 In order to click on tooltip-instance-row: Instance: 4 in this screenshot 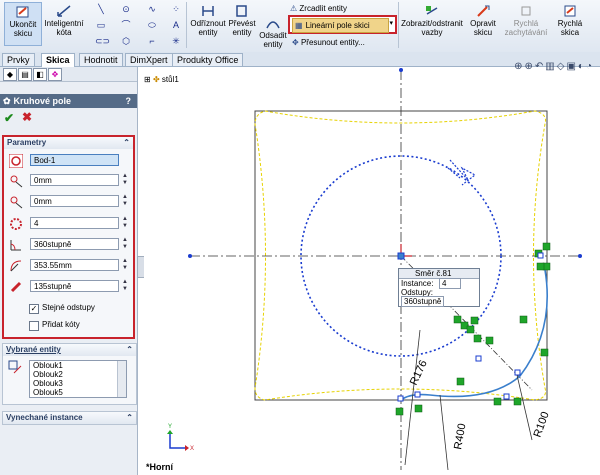, I will do `click(439, 283)`.